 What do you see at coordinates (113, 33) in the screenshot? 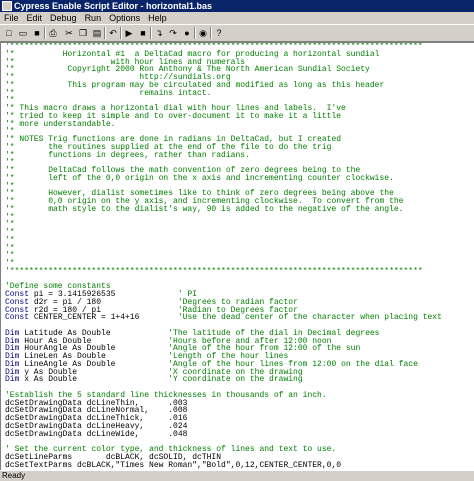
I see `undo-icon: ↶` at bounding box center [113, 33].